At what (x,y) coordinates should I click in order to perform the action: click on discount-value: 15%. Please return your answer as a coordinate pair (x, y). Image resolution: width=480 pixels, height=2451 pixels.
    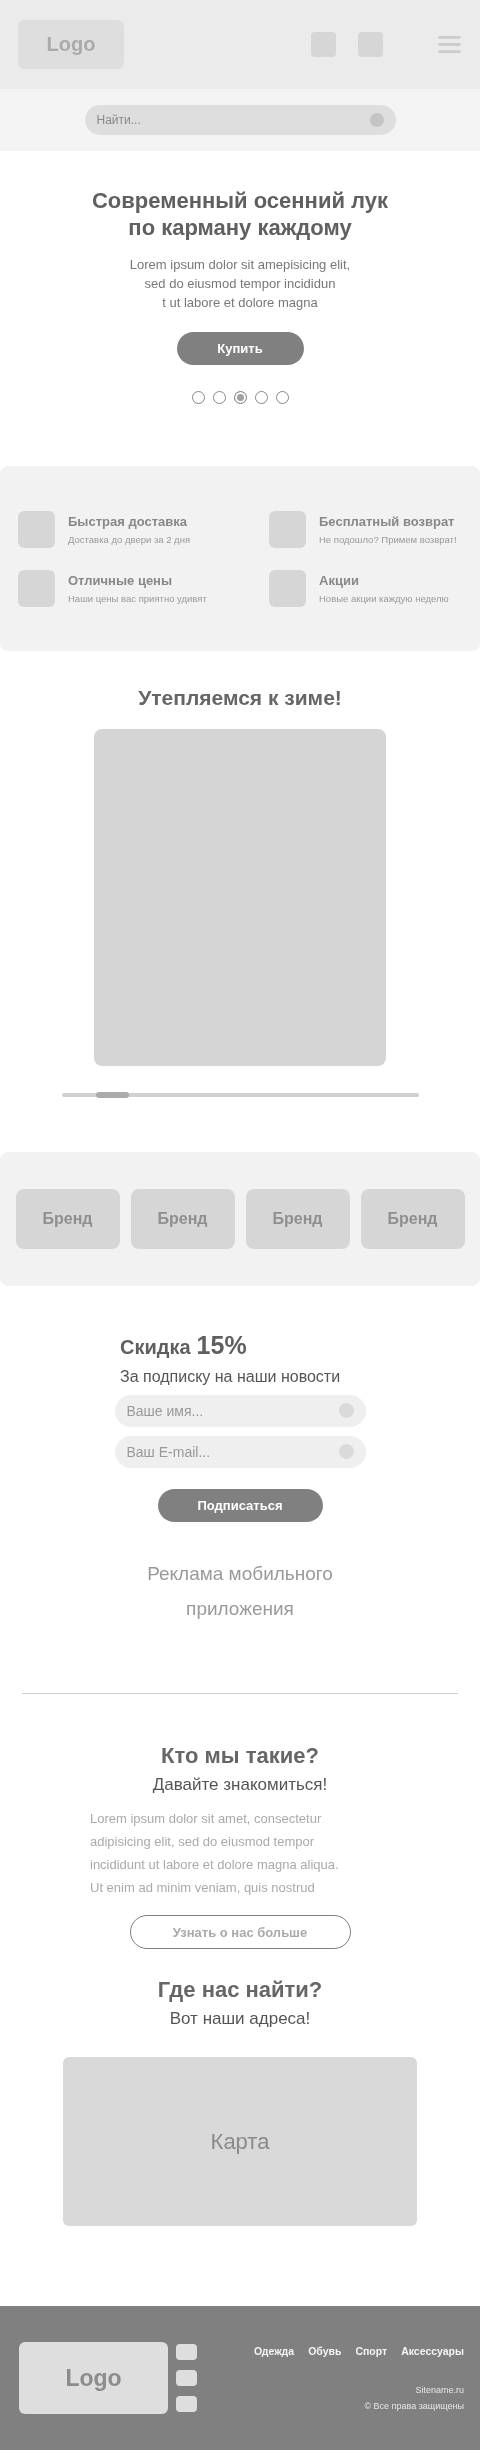
    Looking at the image, I should click on (221, 1345).